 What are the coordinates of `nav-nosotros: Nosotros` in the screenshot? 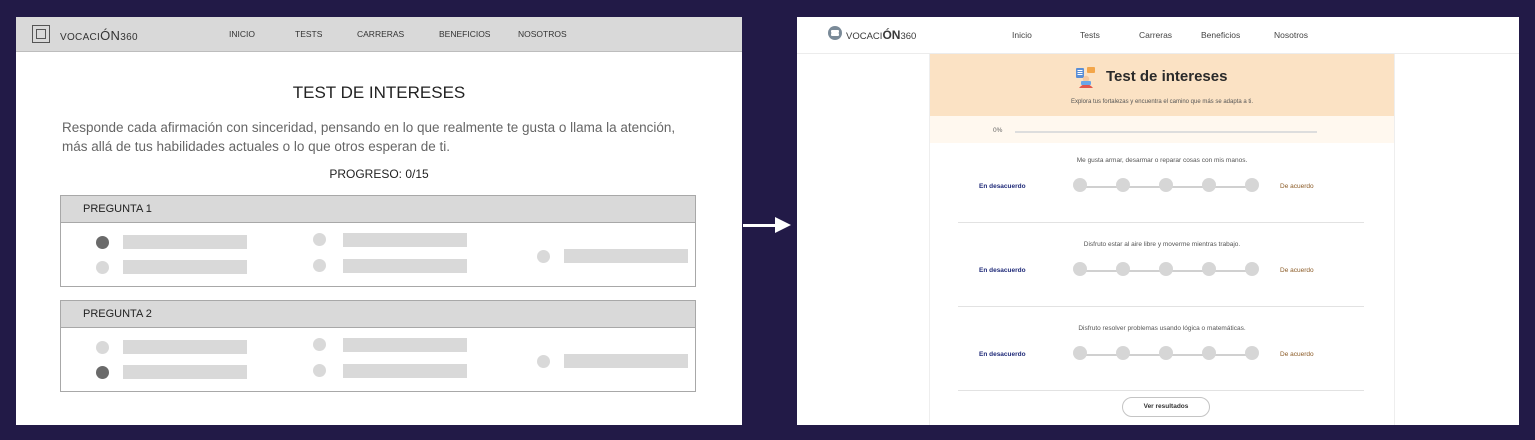 It's located at (1291, 35).